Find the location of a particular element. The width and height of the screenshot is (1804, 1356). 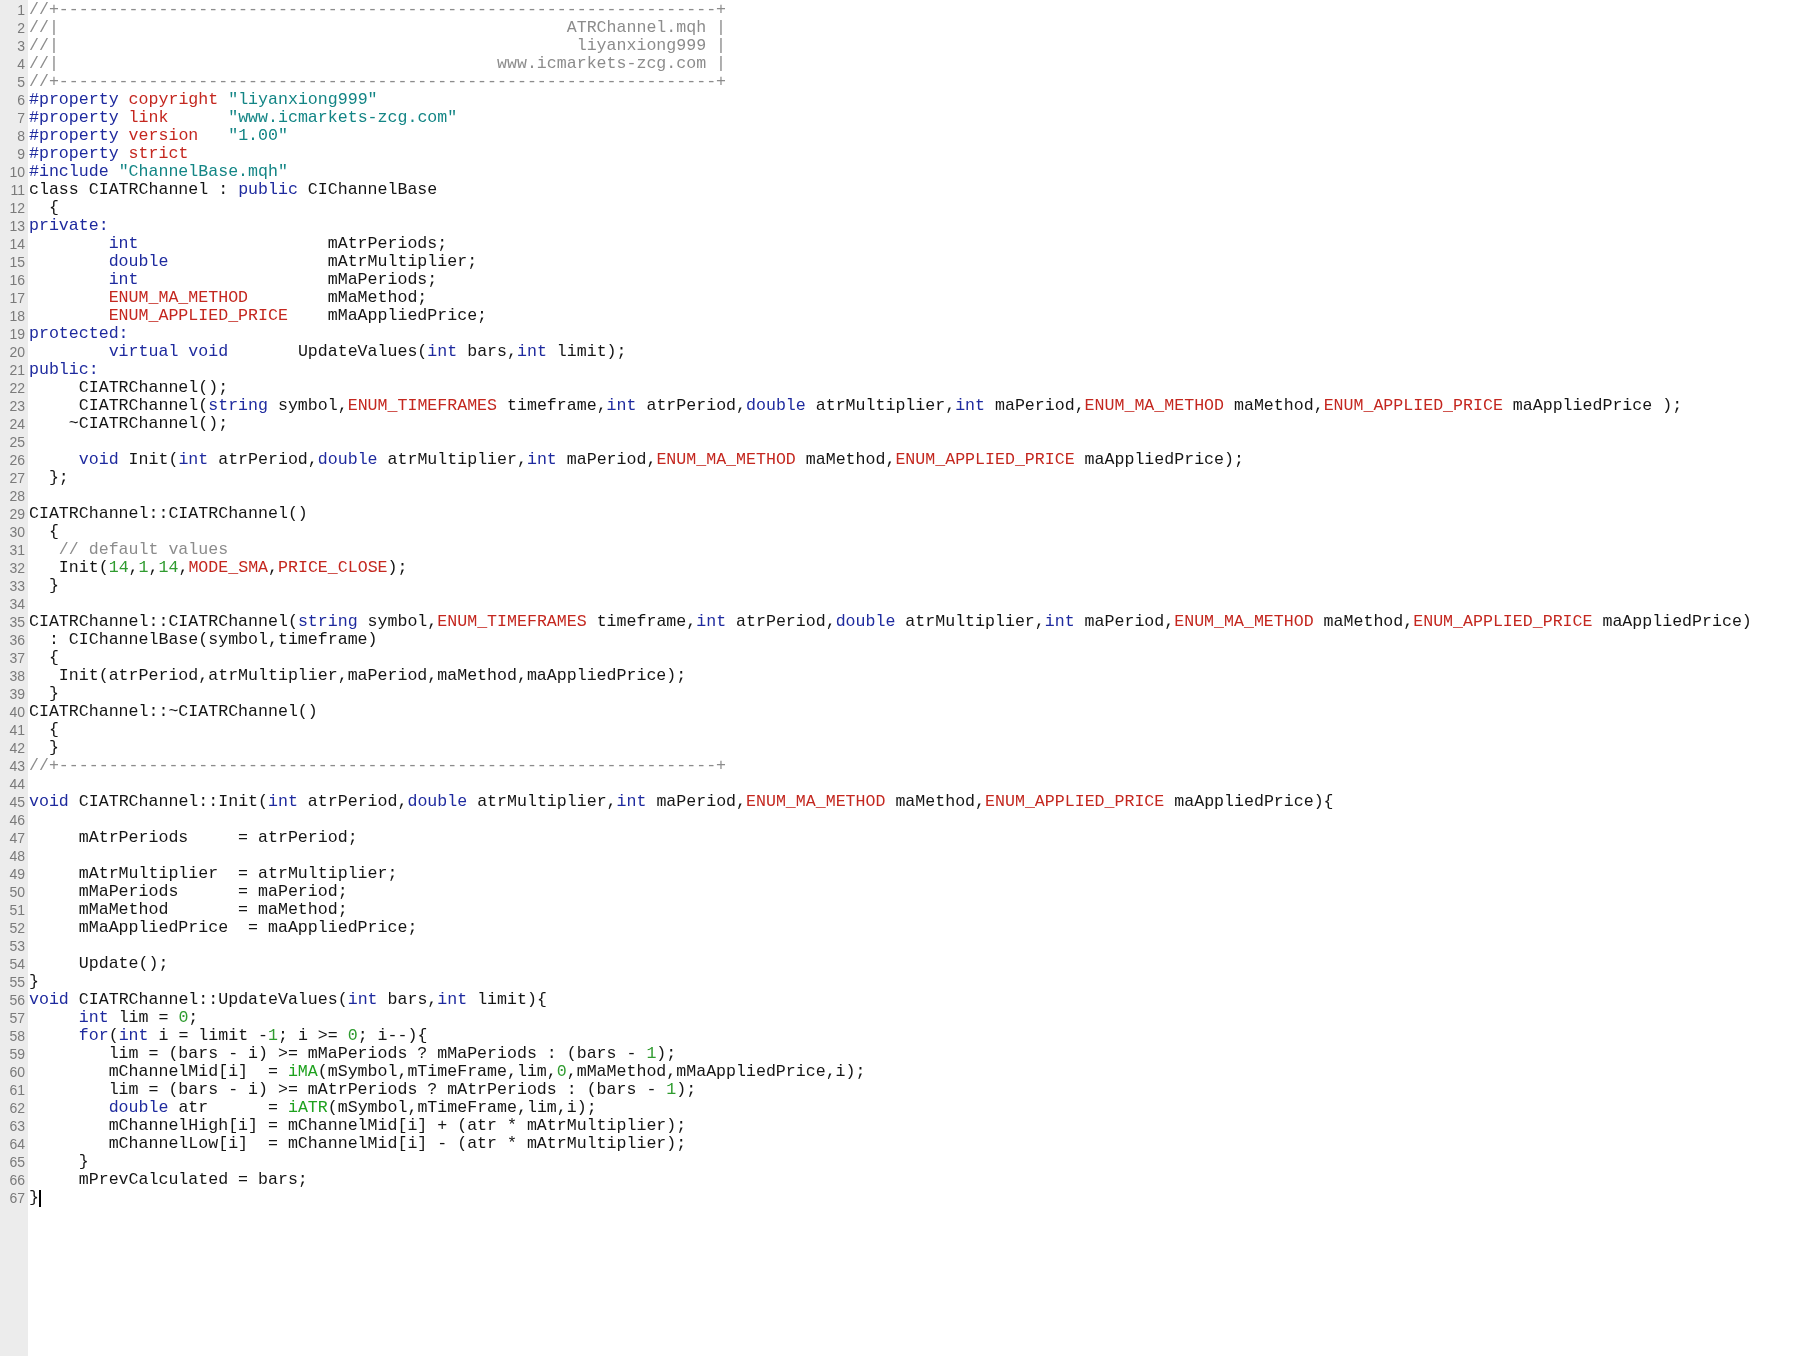

line-number: 52 is located at coordinates (17, 928).